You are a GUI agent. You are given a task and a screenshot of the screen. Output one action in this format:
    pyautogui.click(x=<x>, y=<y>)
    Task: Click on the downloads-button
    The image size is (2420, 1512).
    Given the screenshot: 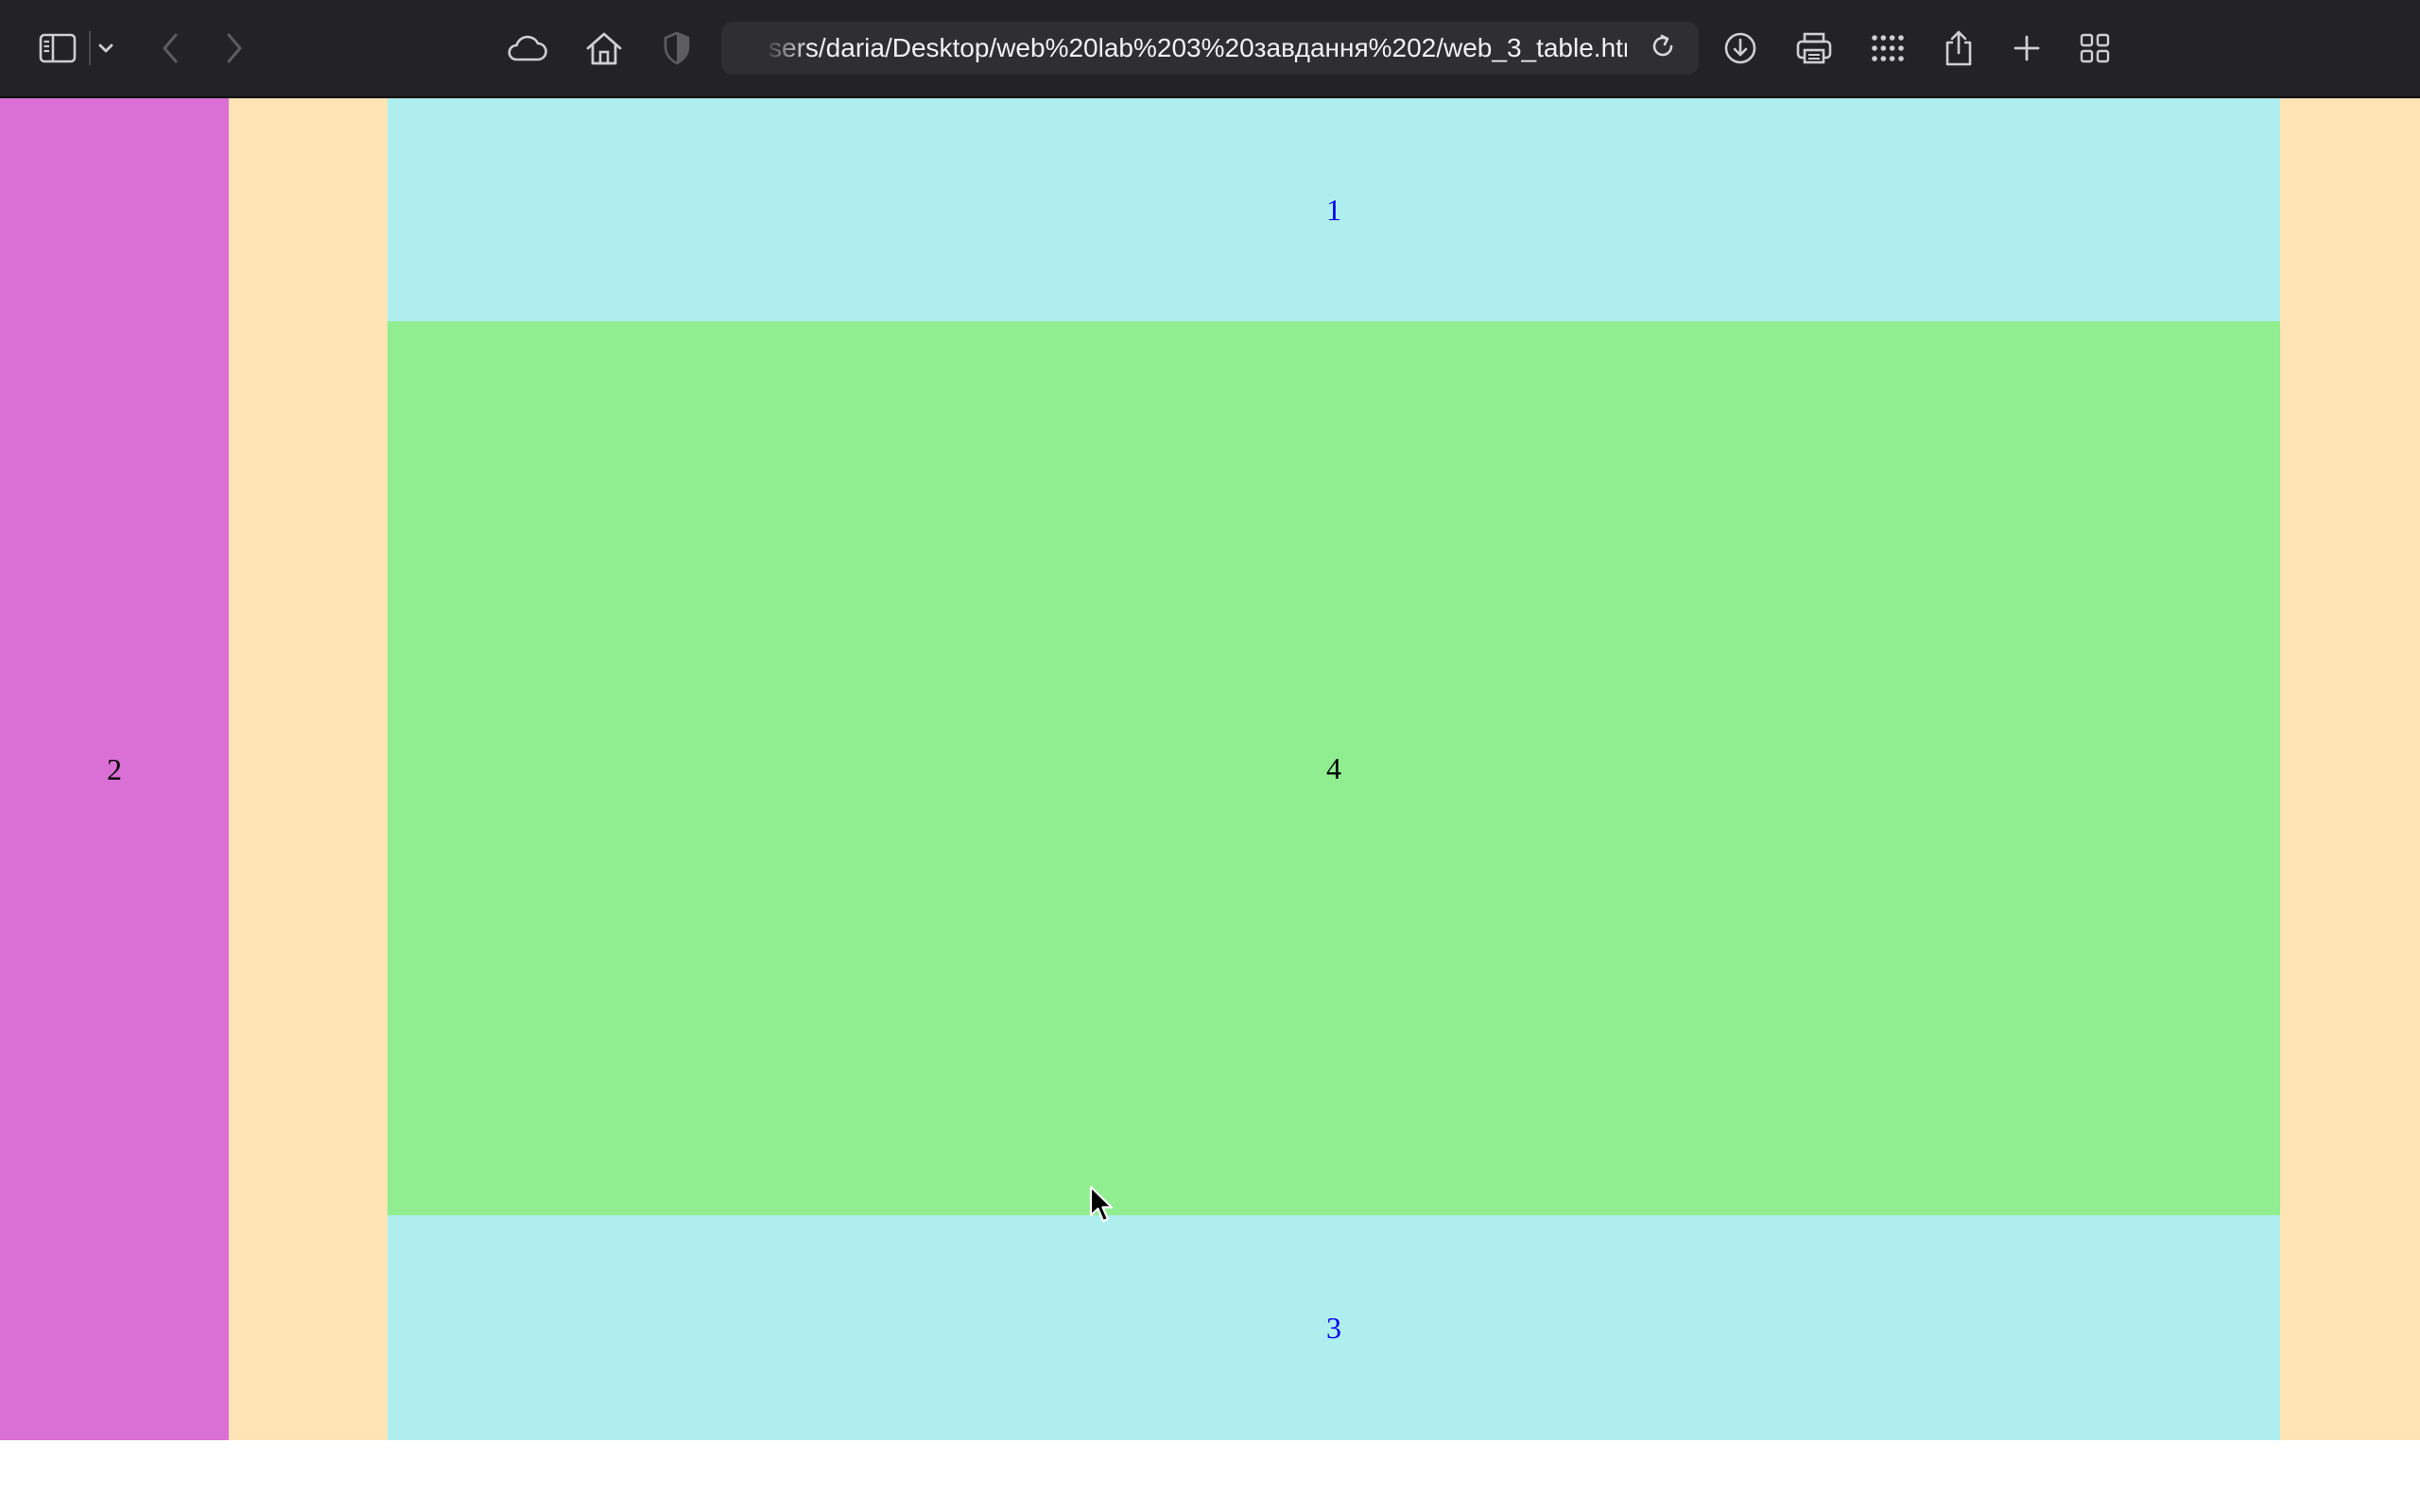 What is the action you would take?
    pyautogui.click(x=1740, y=48)
    